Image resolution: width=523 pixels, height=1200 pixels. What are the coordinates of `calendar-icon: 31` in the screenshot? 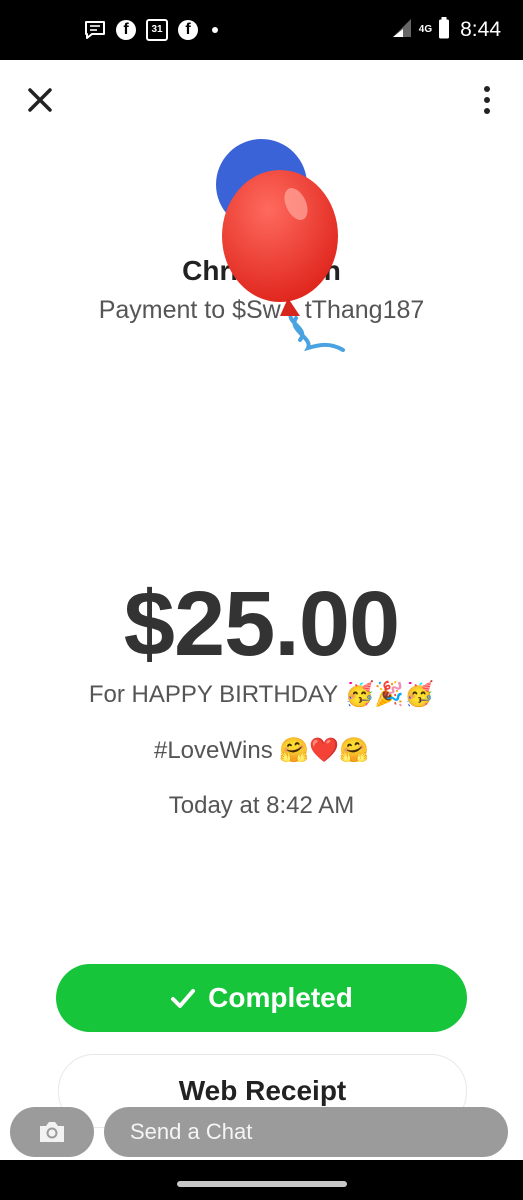 It's located at (157, 30).